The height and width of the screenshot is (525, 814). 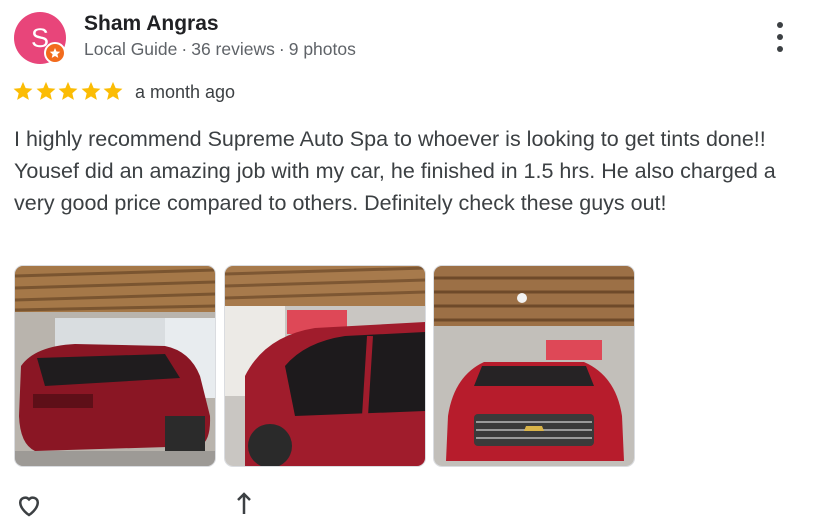 What do you see at coordinates (131, 49) in the screenshot?
I see `local-guide-label: Local Guide` at bounding box center [131, 49].